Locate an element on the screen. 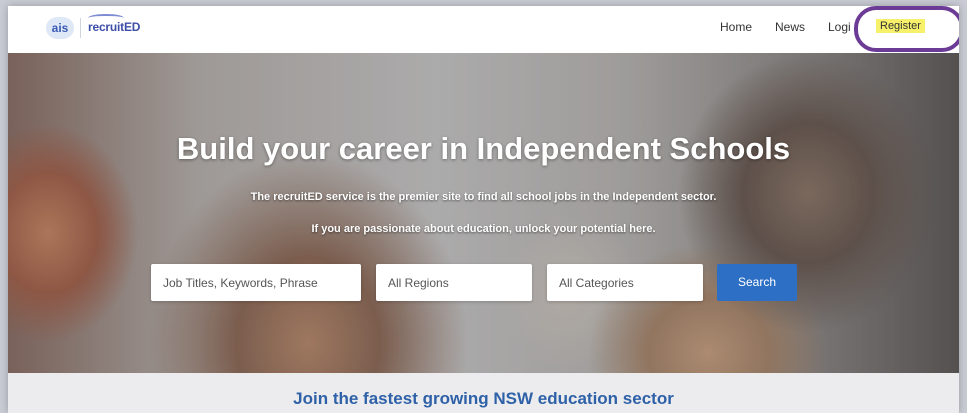  nav-login-link: Logi is located at coordinates (839, 27).